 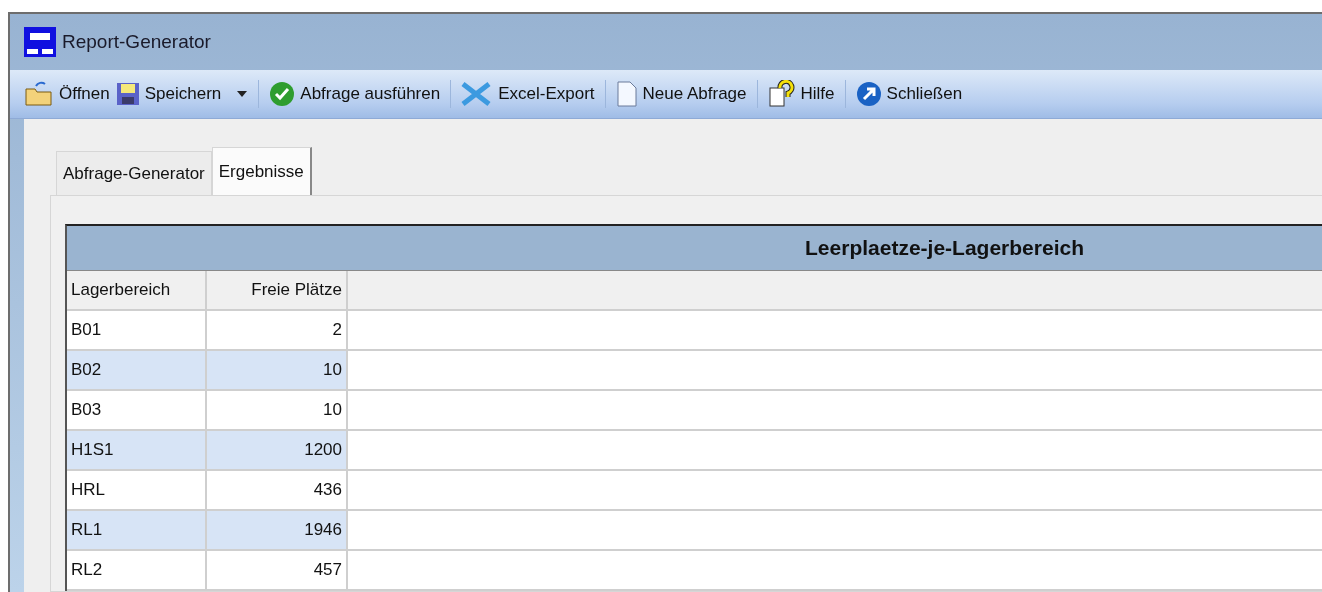 I want to click on toolbar-button: Speichern, so click(x=182, y=94).